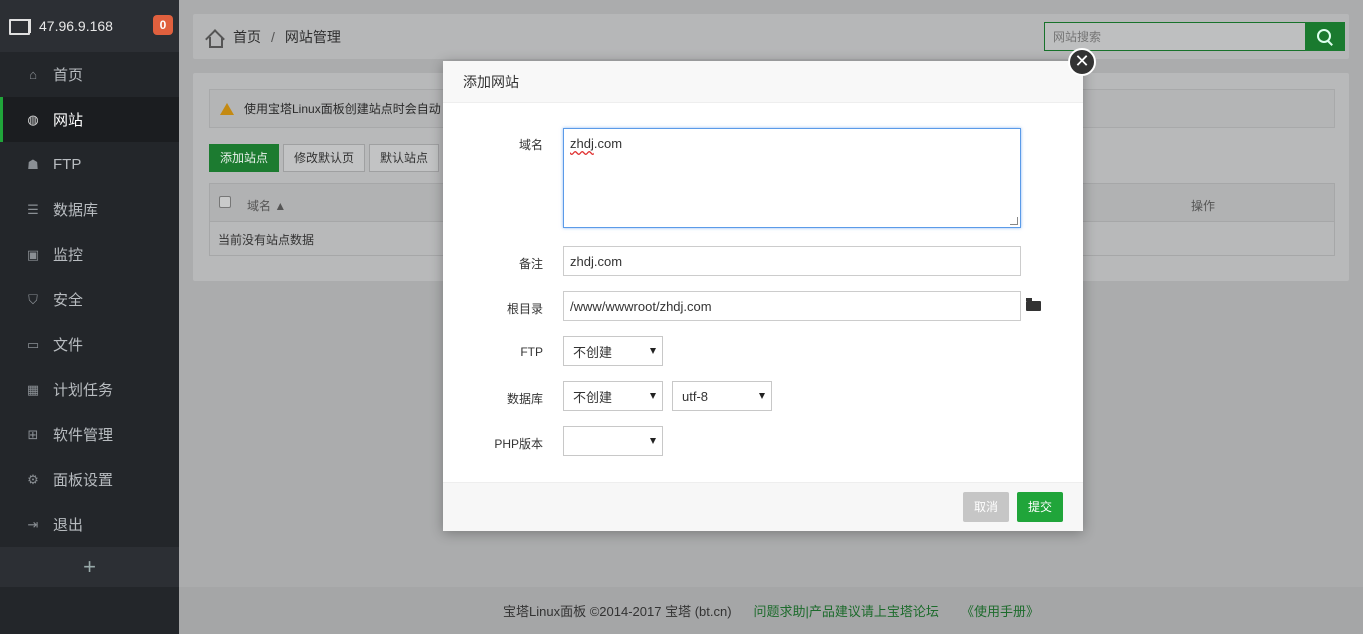  I want to click on sidebar-item-label: 退出, so click(68, 525).